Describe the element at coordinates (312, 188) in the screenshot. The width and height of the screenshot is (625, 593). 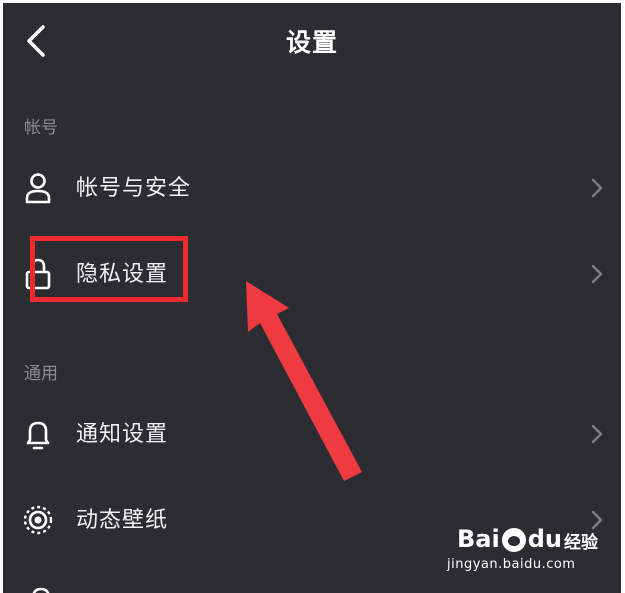
I see `settings-item-account-security: 帐号与安全` at that location.